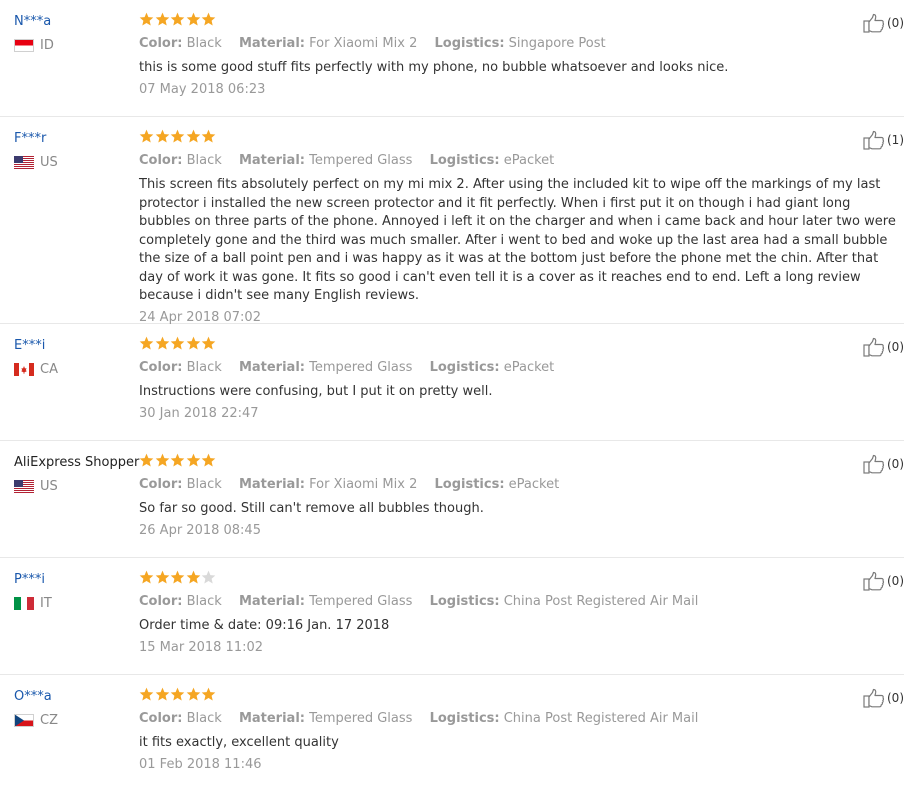 The image size is (920, 792). I want to click on flag-usa-icon, so click(24, 162).